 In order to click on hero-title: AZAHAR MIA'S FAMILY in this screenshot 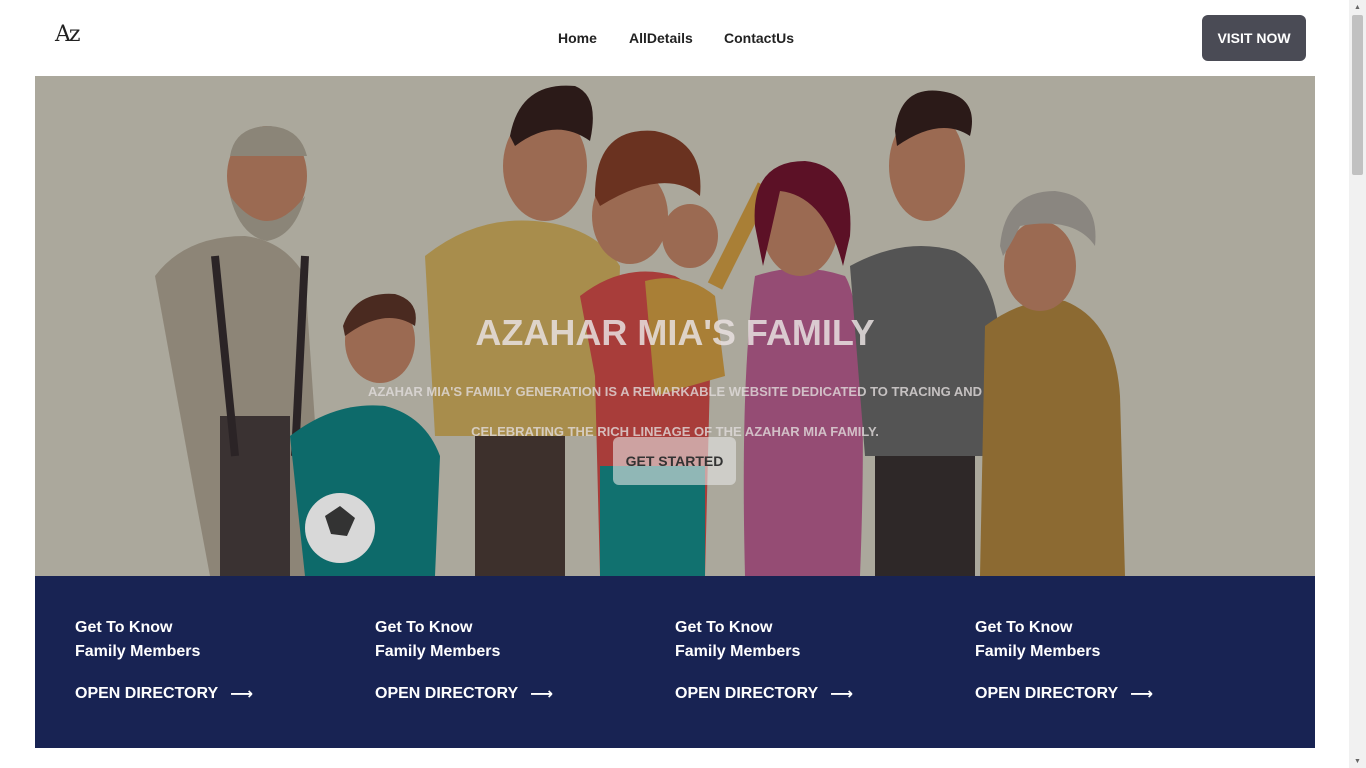, I will do `click(675, 332)`.